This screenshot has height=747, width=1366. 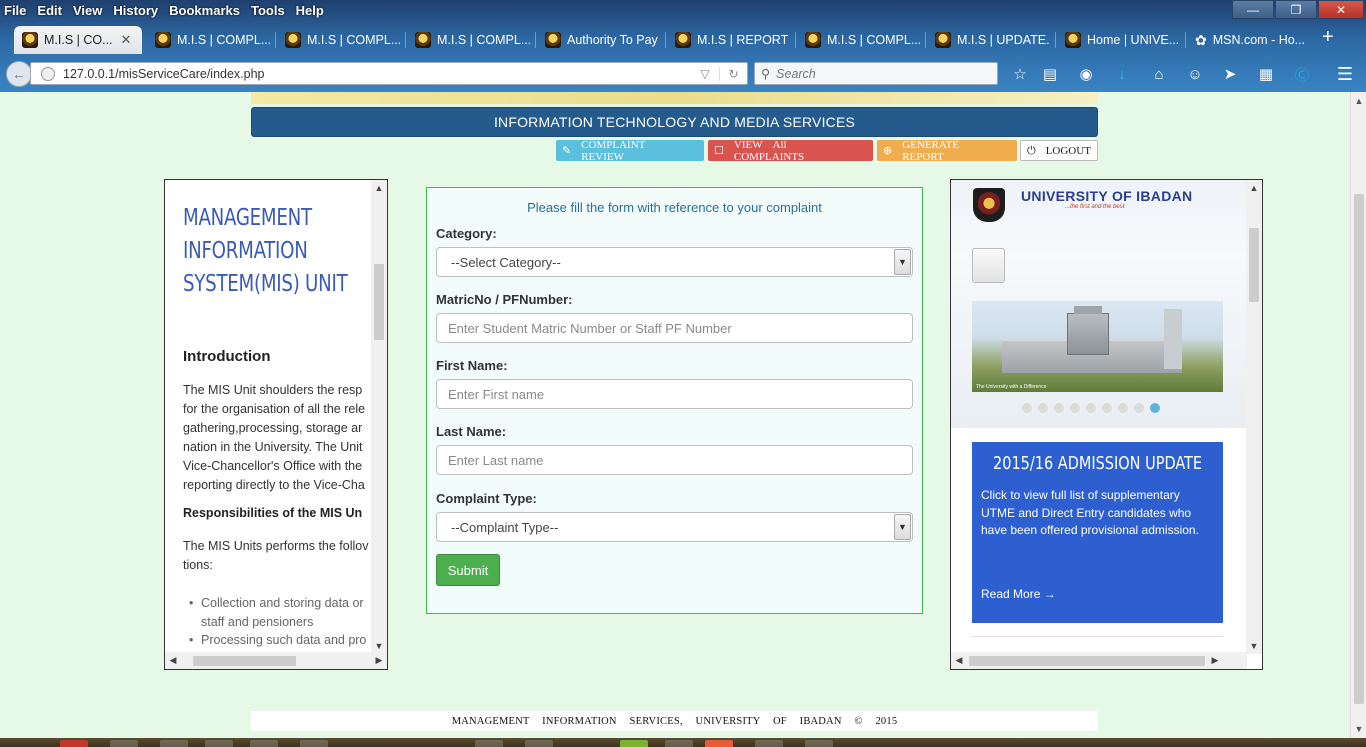 What do you see at coordinates (790, 151) in the screenshot?
I see `view-all-complaints-button: ☐ VIEW All COMPLAINTS` at bounding box center [790, 151].